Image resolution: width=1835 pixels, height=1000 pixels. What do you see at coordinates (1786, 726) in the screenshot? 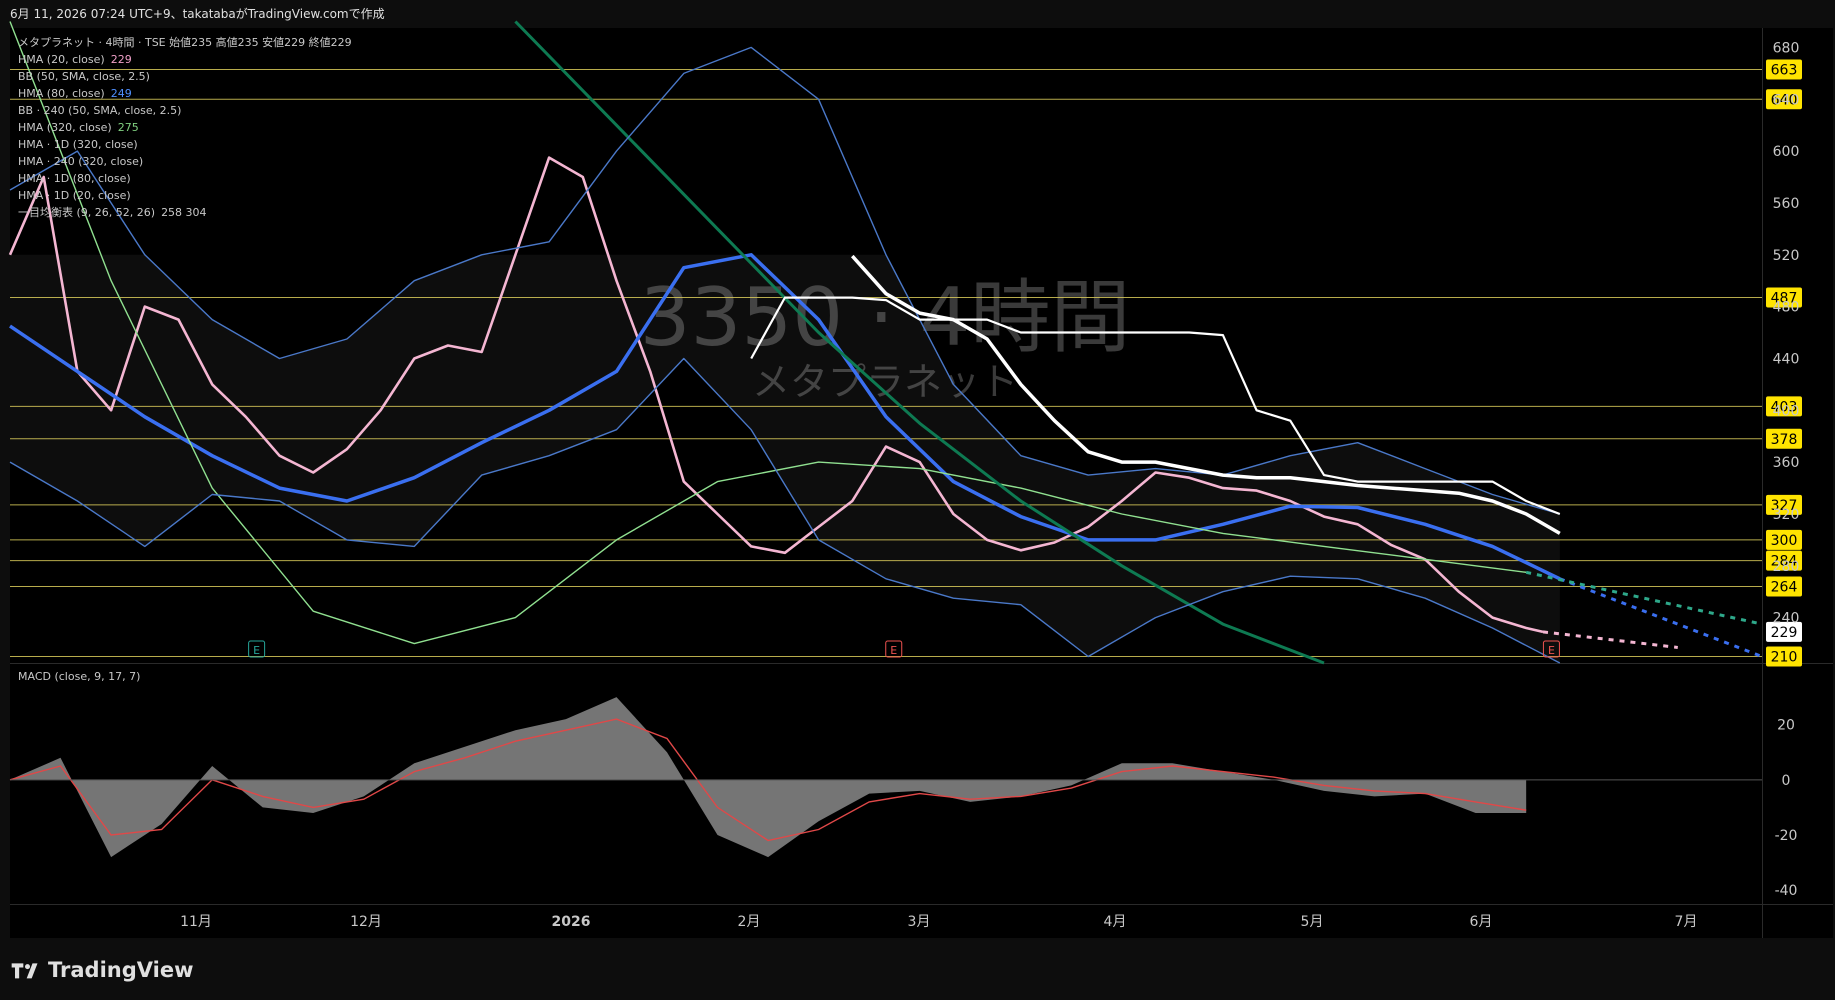
I see `macd-tick-label: 20` at bounding box center [1786, 726].